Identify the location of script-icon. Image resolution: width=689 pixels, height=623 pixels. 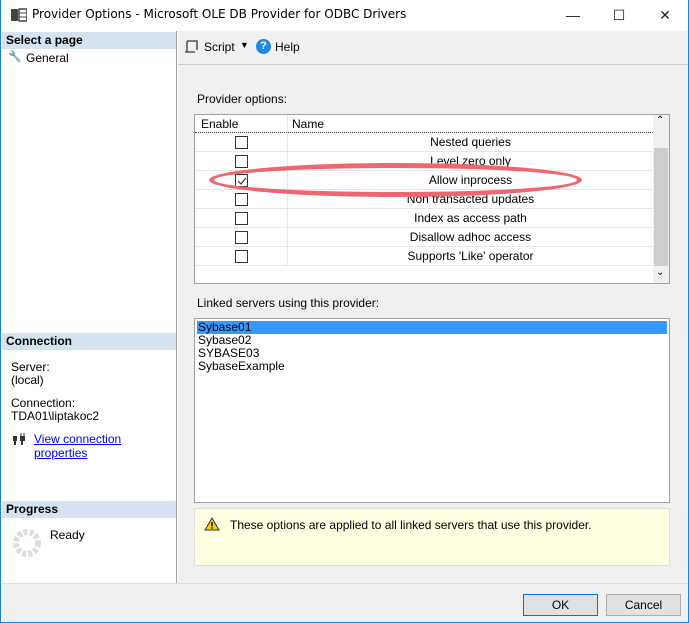
(191, 46).